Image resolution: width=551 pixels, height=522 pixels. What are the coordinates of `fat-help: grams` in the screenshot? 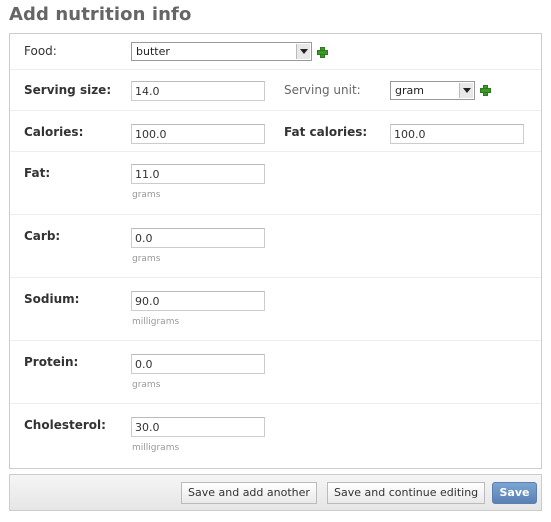 It's located at (146, 195).